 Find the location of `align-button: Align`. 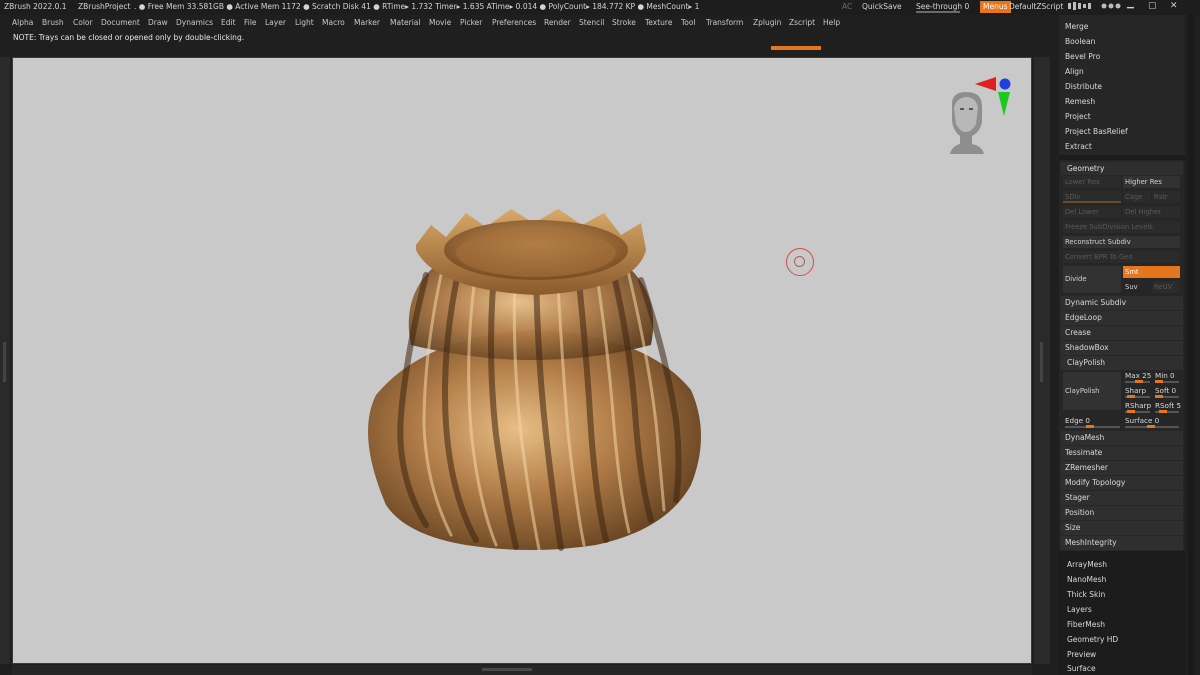

align-button: Align is located at coordinates (1122, 71).